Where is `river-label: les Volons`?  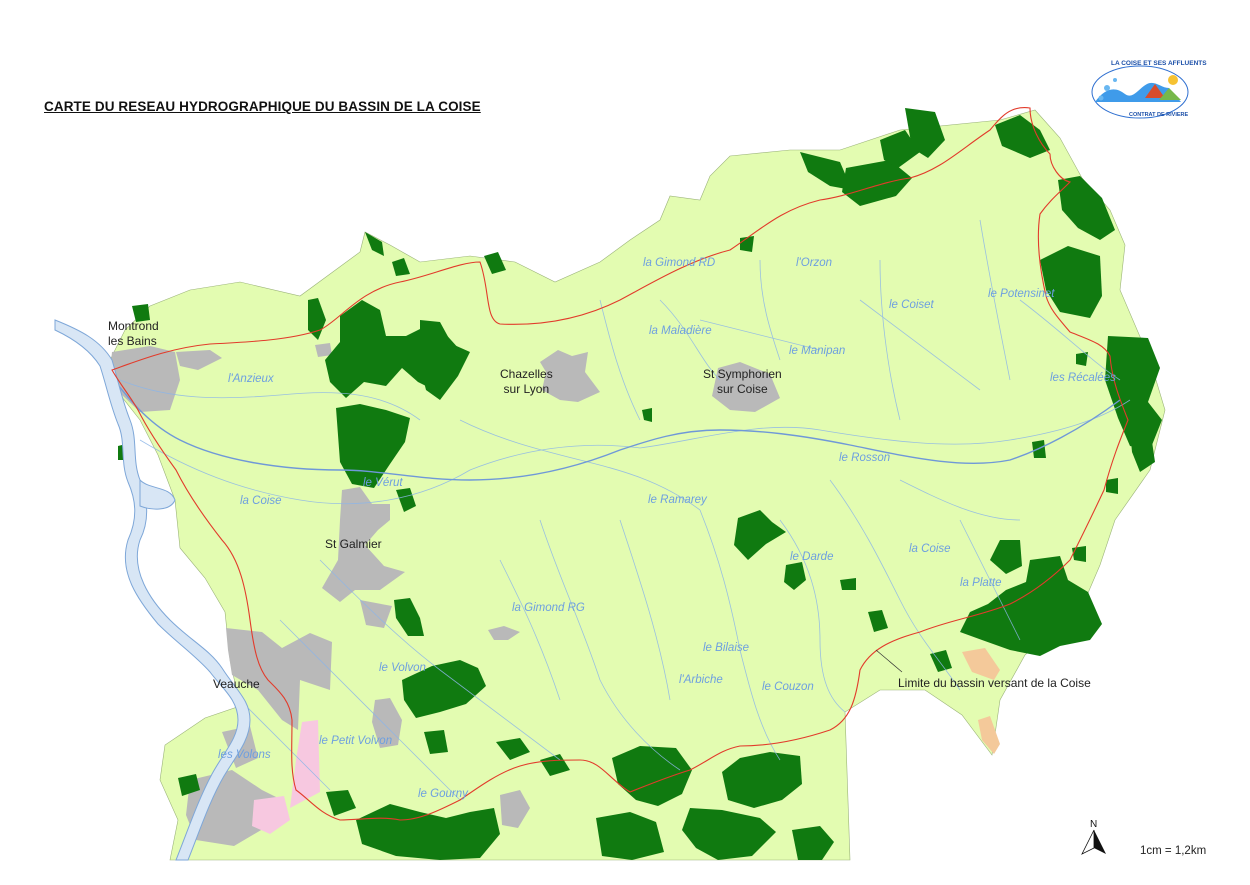
river-label: les Volons is located at coordinates (244, 755).